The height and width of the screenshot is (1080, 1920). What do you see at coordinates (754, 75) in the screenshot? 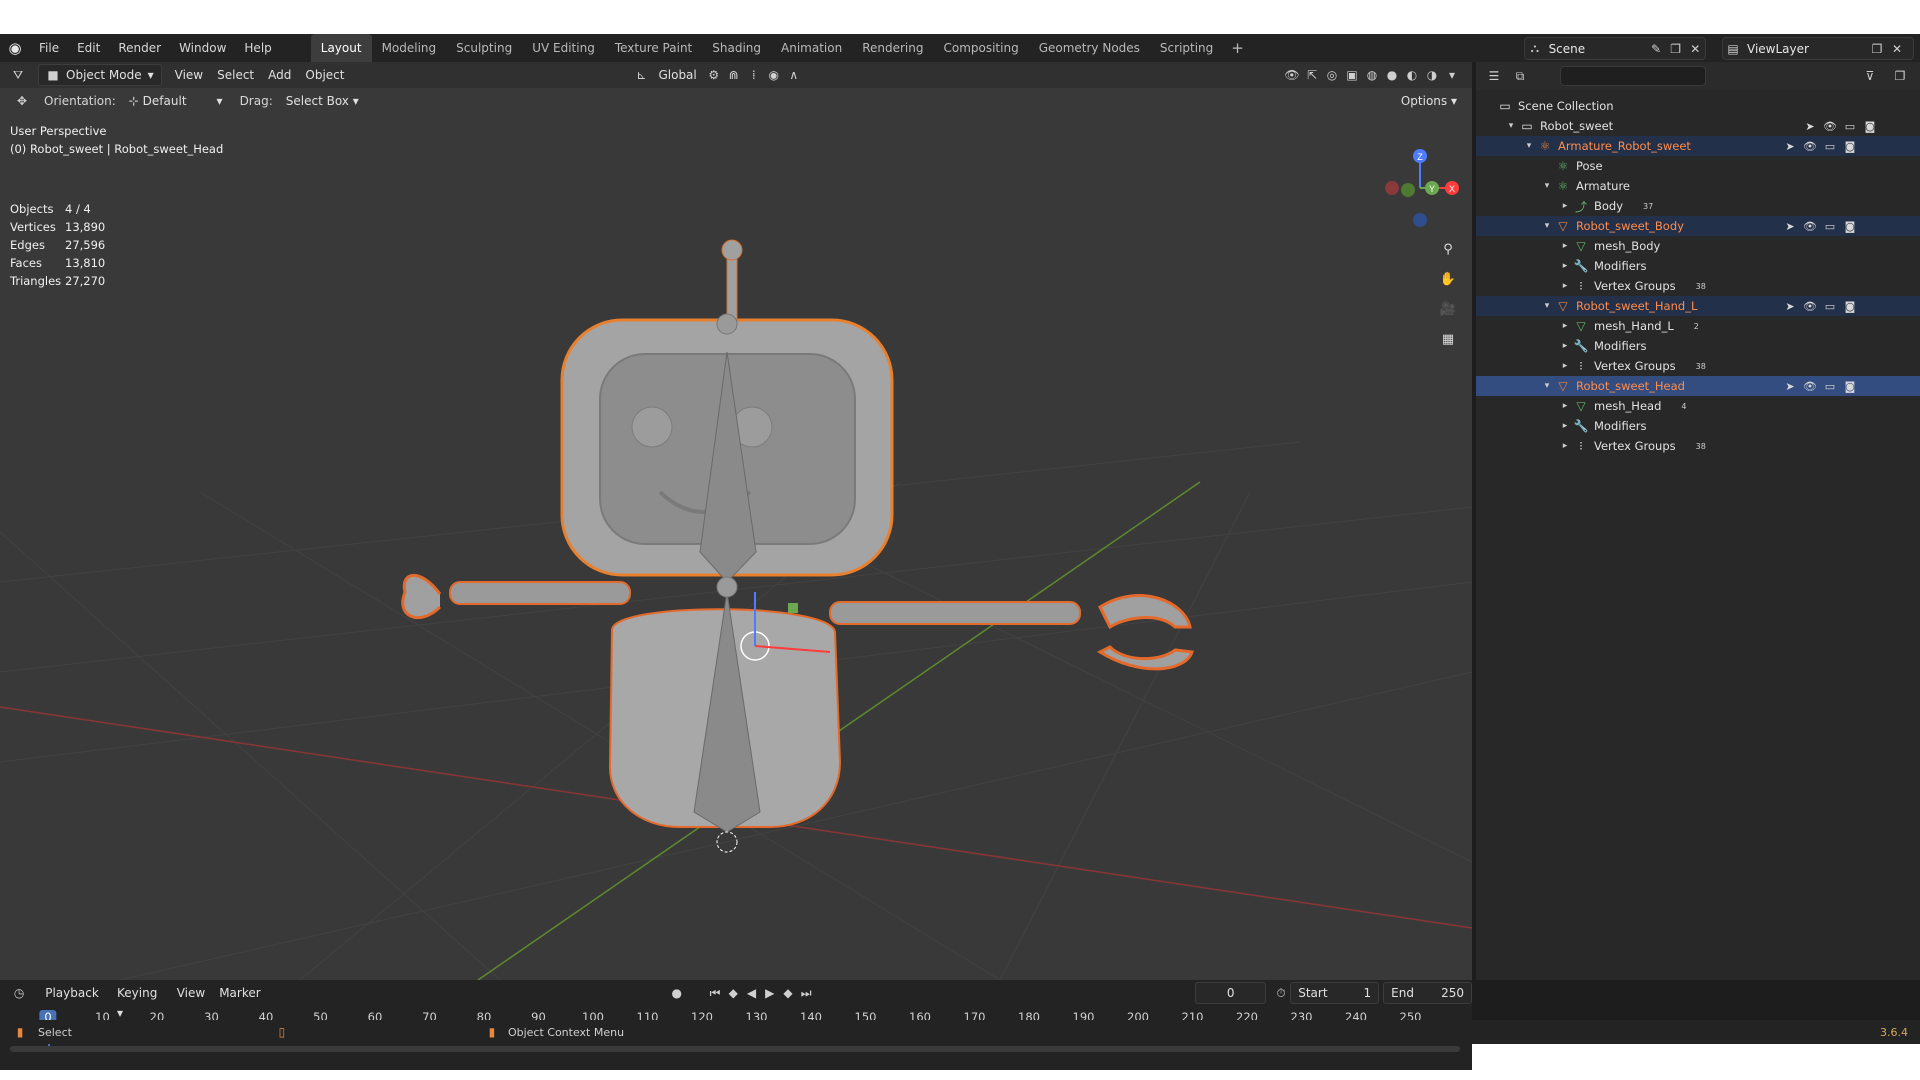
I see `snap-target-icon: ⁞` at bounding box center [754, 75].